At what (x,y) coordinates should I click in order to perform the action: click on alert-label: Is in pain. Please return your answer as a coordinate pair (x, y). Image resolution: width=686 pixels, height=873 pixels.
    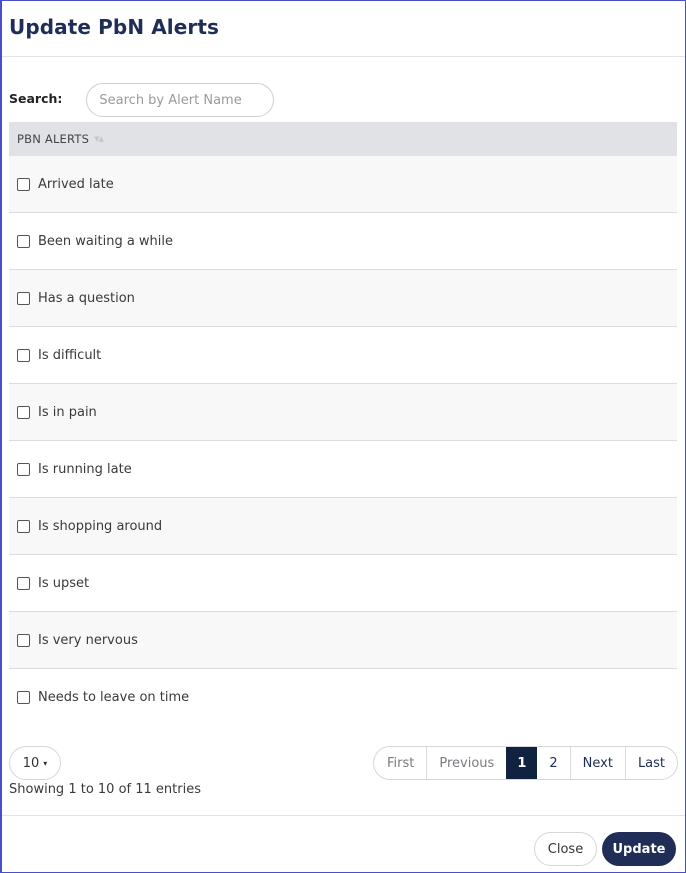
    Looking at the image, I should click on (67, 412).